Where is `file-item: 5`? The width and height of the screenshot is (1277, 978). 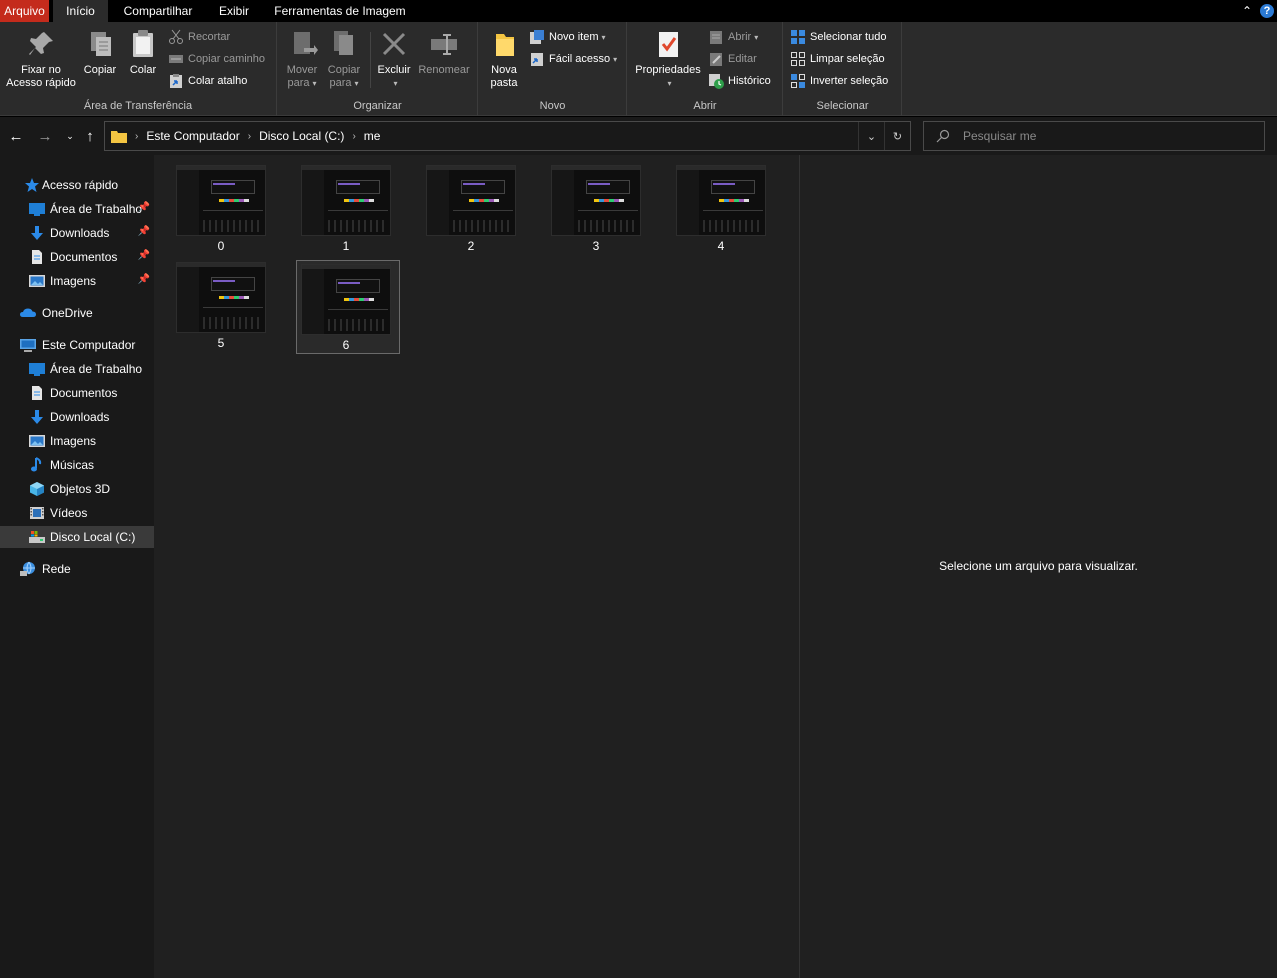 file-item: 5 is located at coordinates (210, 303).